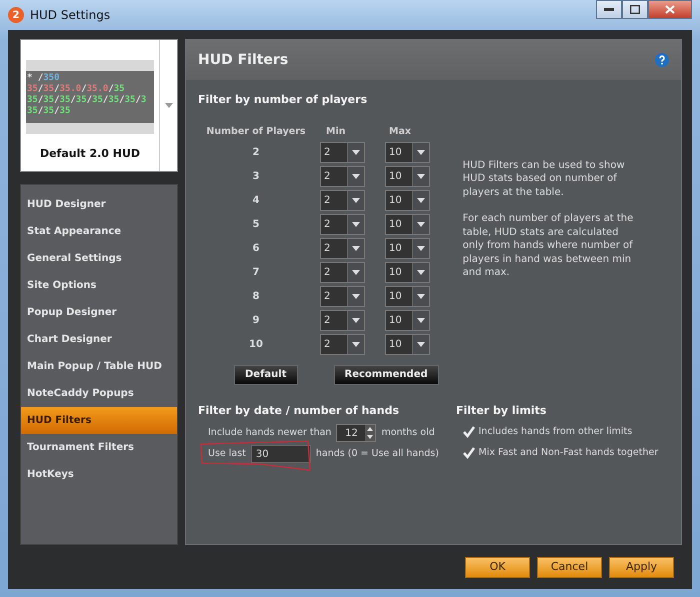 This screenshot has height=597, width=700. Describe the element at coordinates (90, 154) in the screenshot. I see `hud-name: Default 2.0 HUD` at that location.